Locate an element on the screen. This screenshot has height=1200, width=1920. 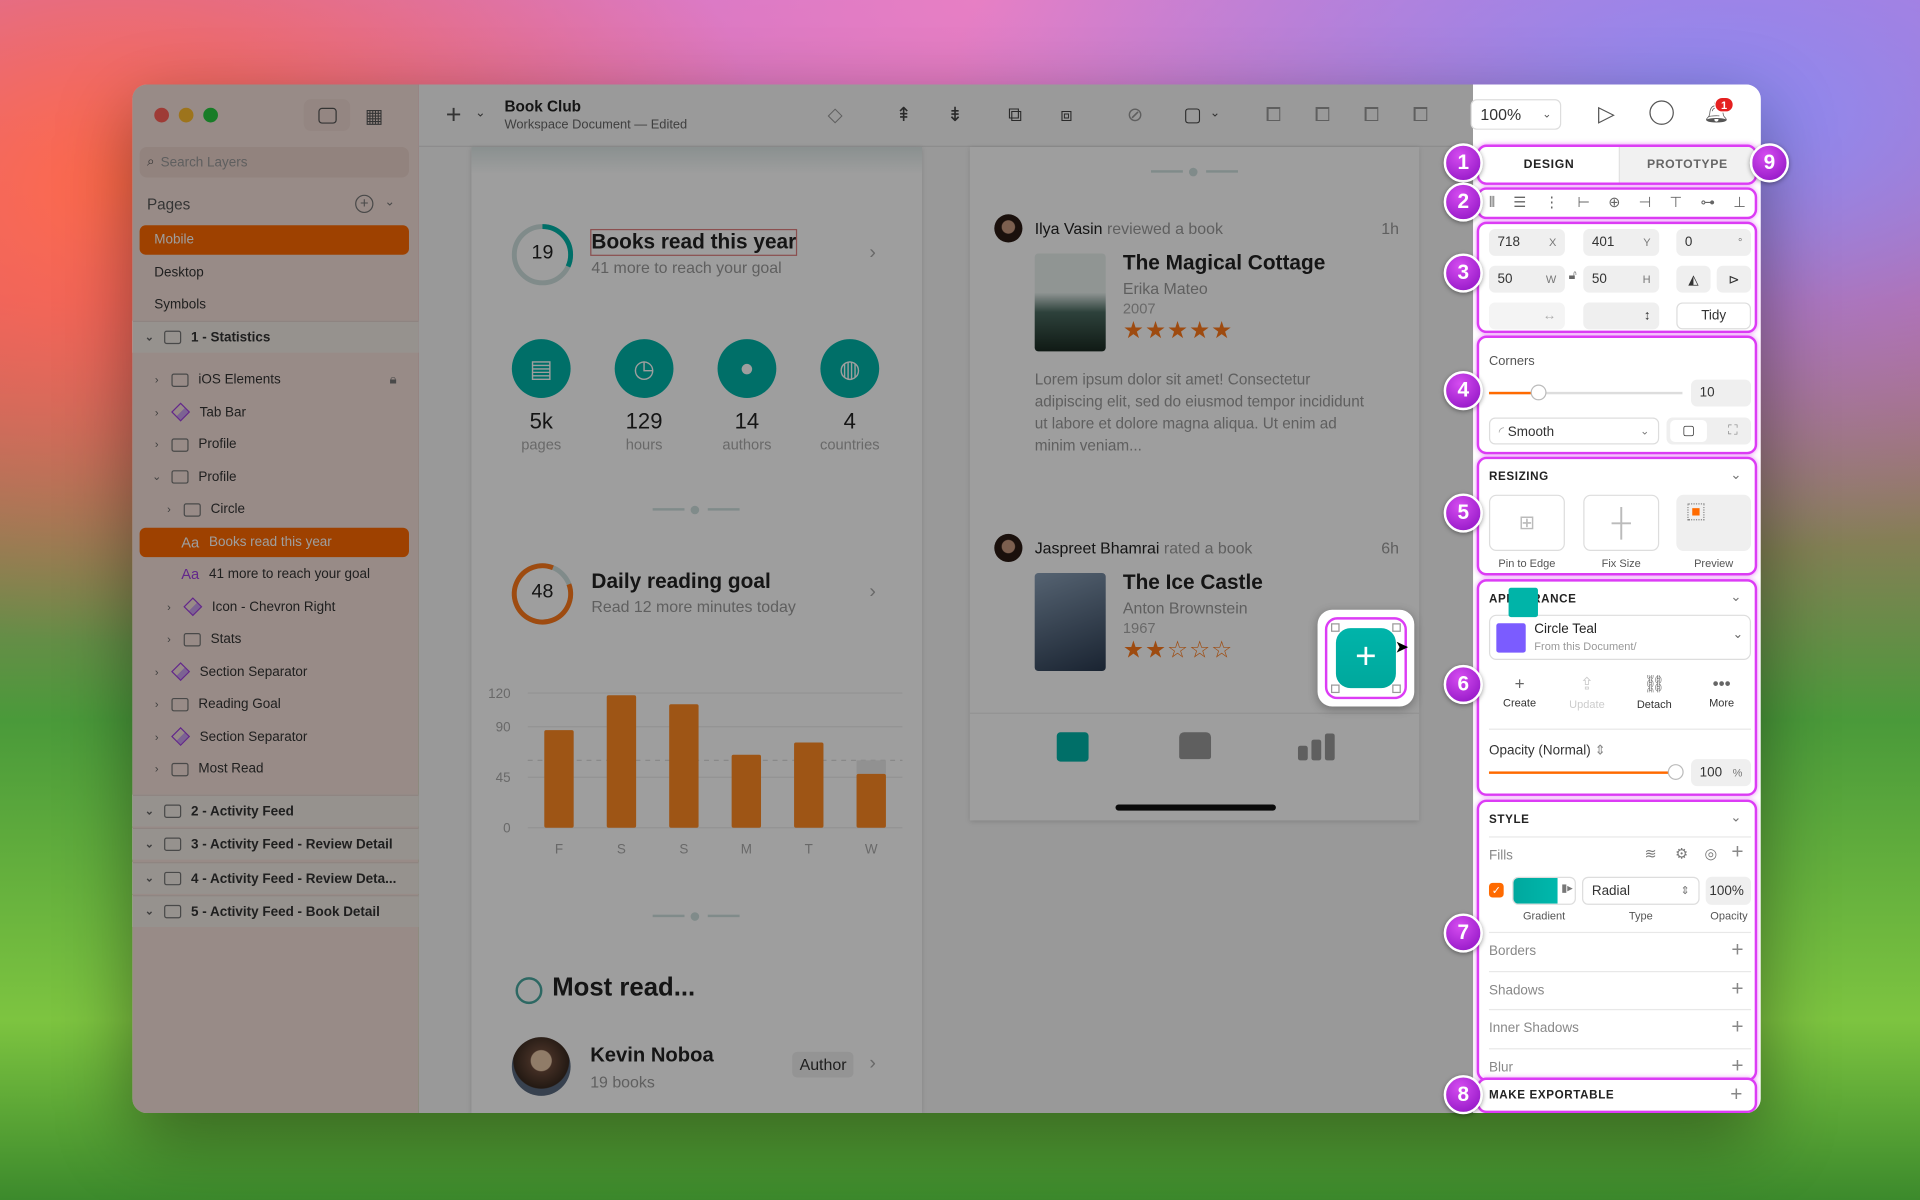
width-field: 50 W is located at coordinates (1526, 279).